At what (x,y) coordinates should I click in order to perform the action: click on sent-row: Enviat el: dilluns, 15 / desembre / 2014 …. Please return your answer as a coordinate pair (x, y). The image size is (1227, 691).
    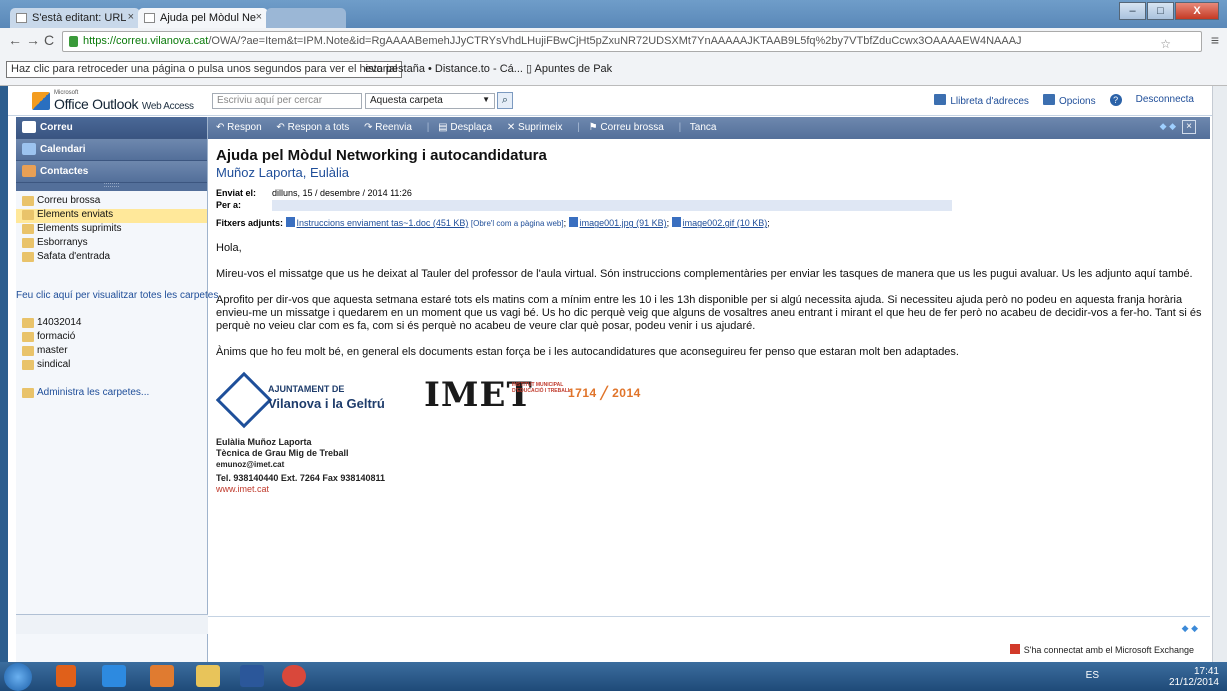
    Looking at the image, I should click on (314, 193).